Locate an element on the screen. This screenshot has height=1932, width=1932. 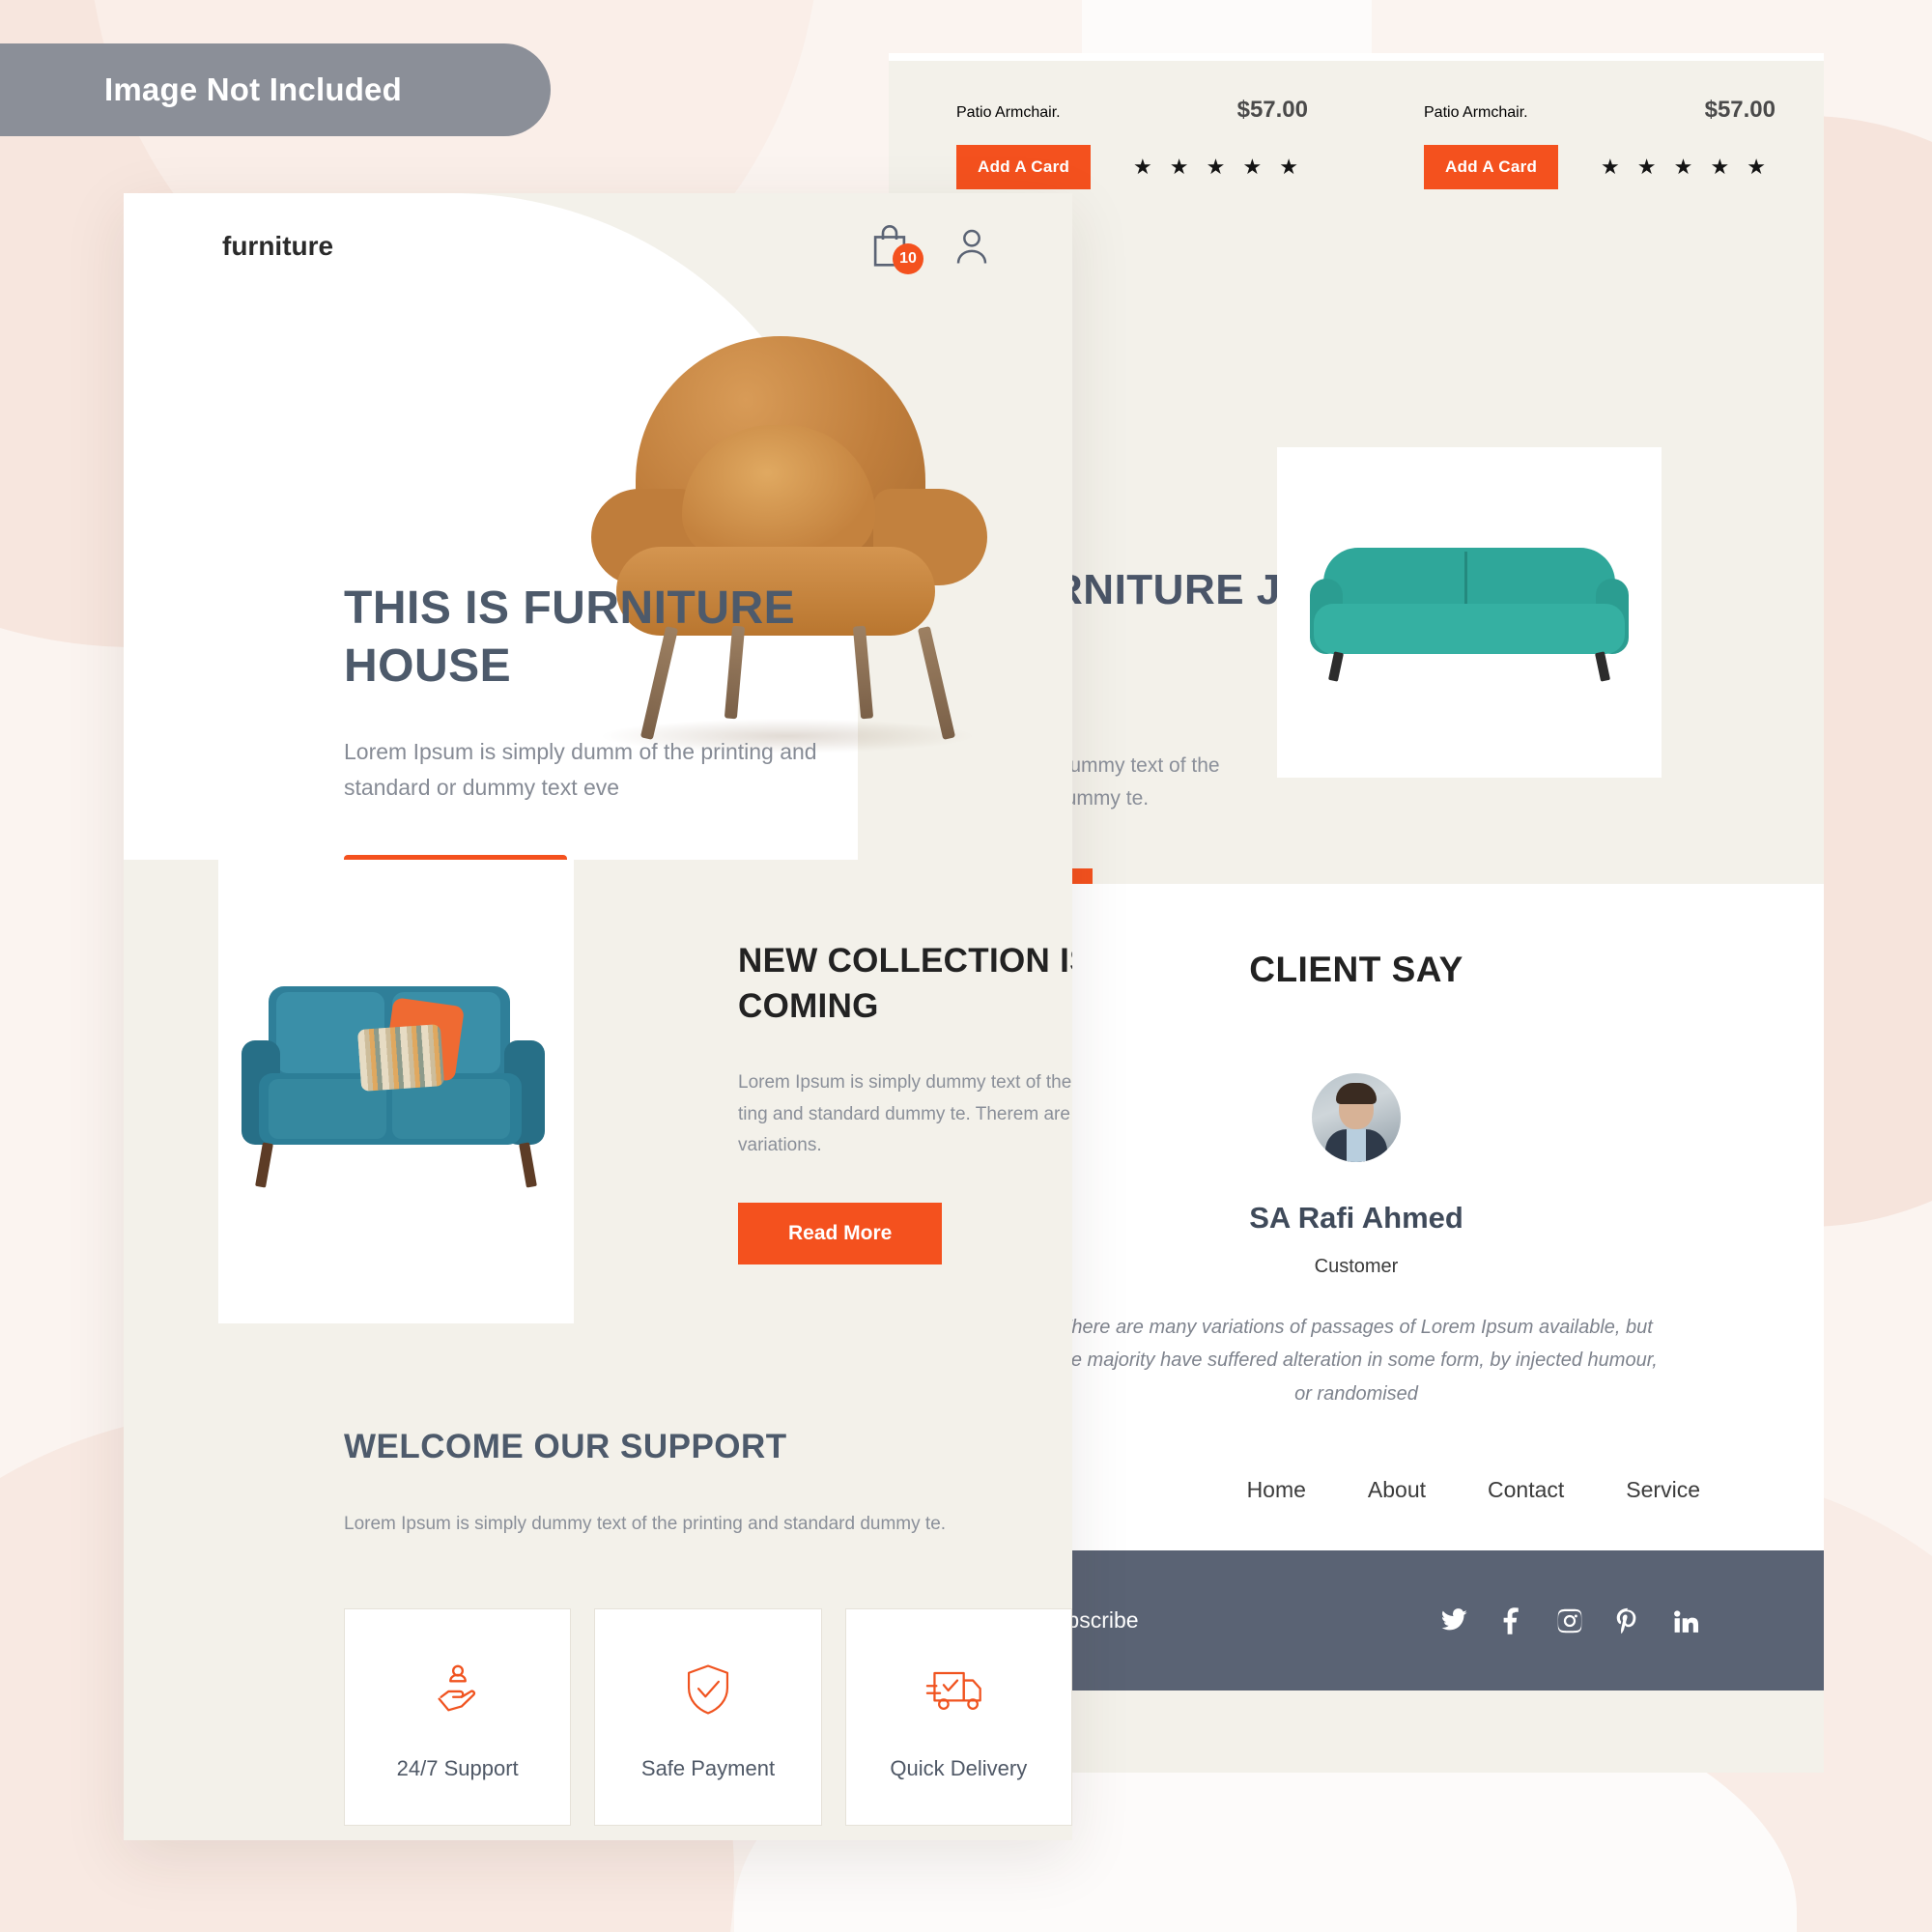
hand-support-icon is located at coordinates (458, 1689).